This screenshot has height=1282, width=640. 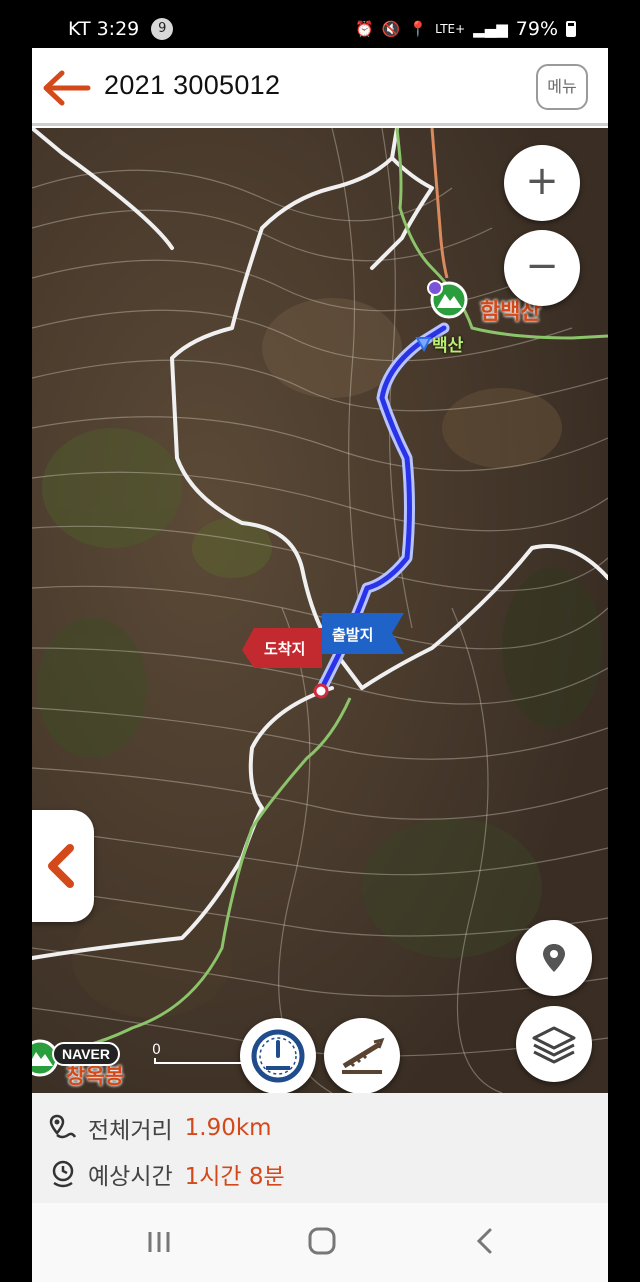 What do you see at coordinates (130, 1177) in the screenshot?
I see `time-label: 예상시간` at bounding box center [130, 1177].